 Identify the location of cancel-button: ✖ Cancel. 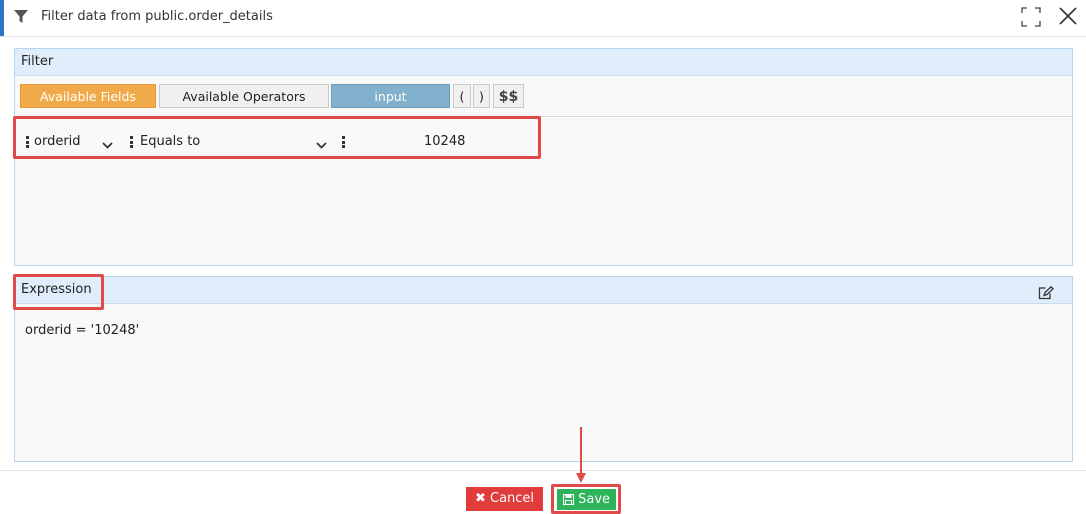
(504, 499).